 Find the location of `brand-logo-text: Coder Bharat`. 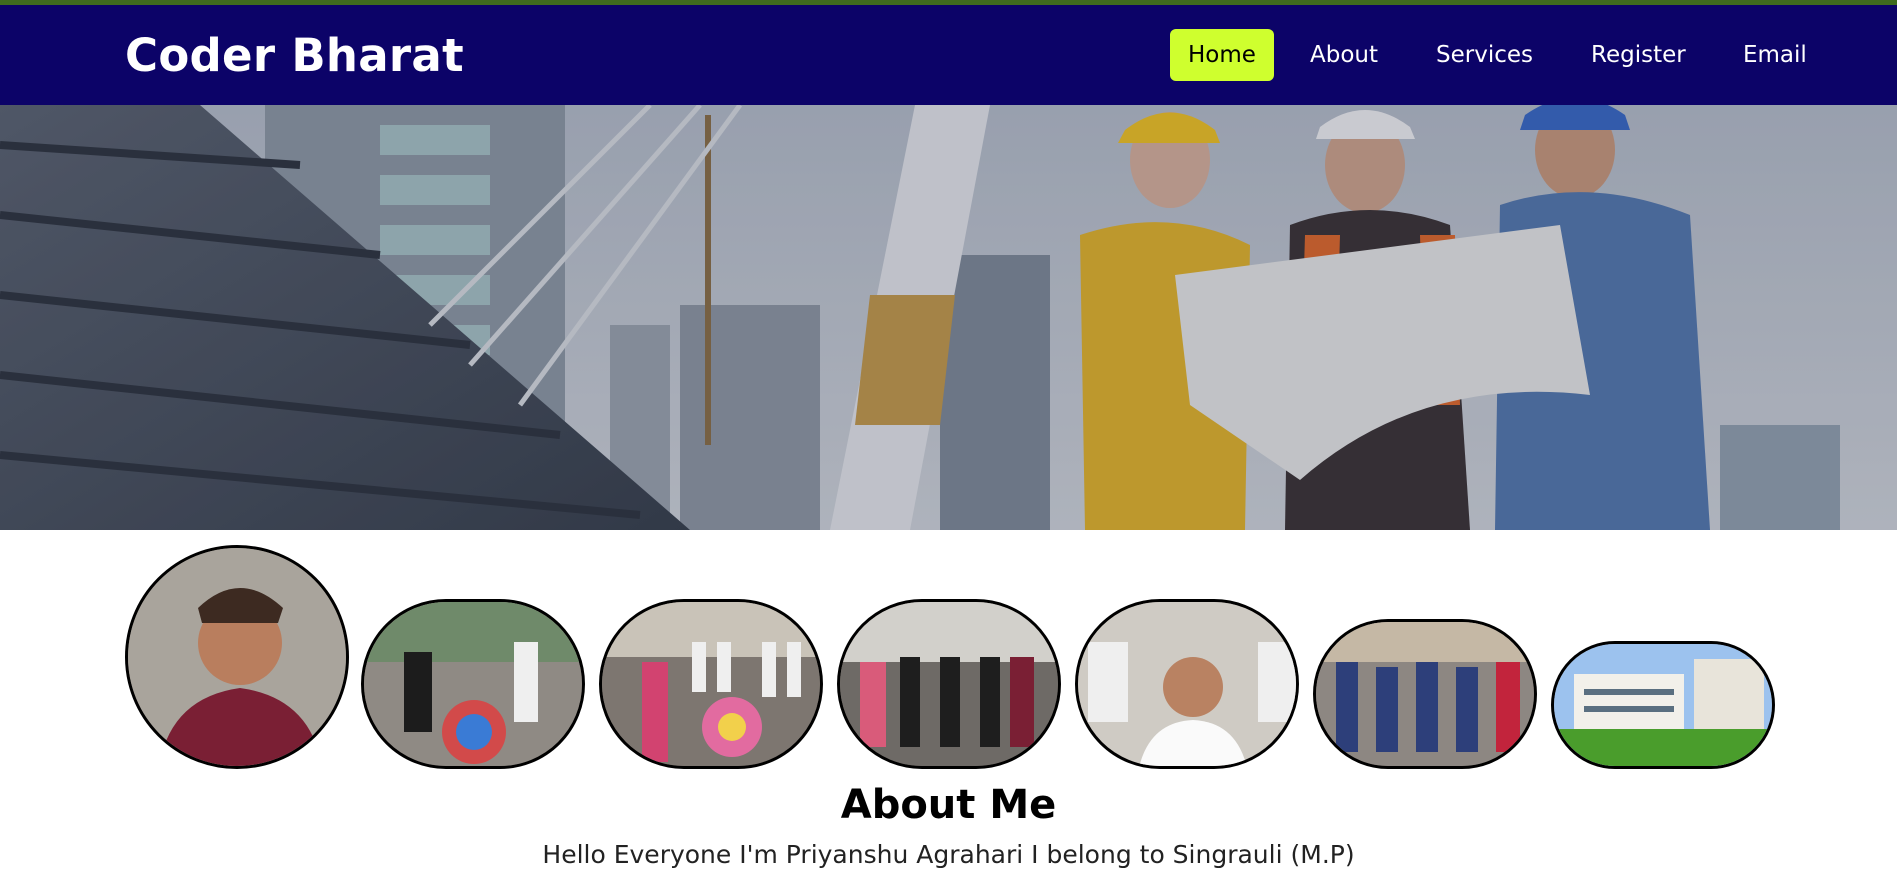

brand-logo-text: Coder Bharat is located at coordinates (294, 55).